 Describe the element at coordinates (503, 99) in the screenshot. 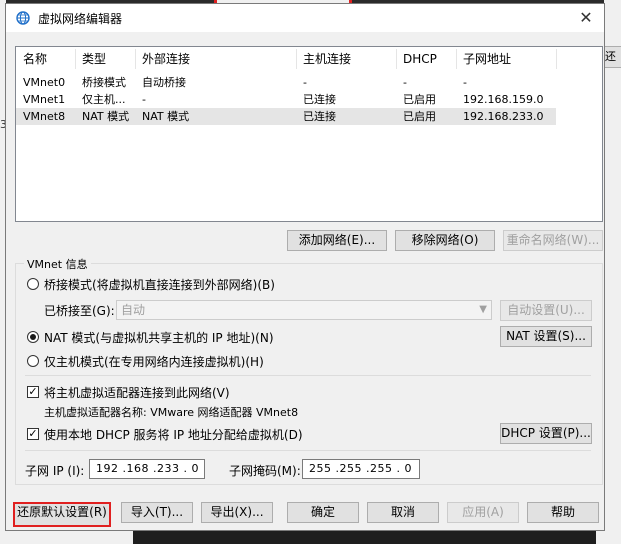

I see `cell-subnet: 192.168.159.0` at that location.